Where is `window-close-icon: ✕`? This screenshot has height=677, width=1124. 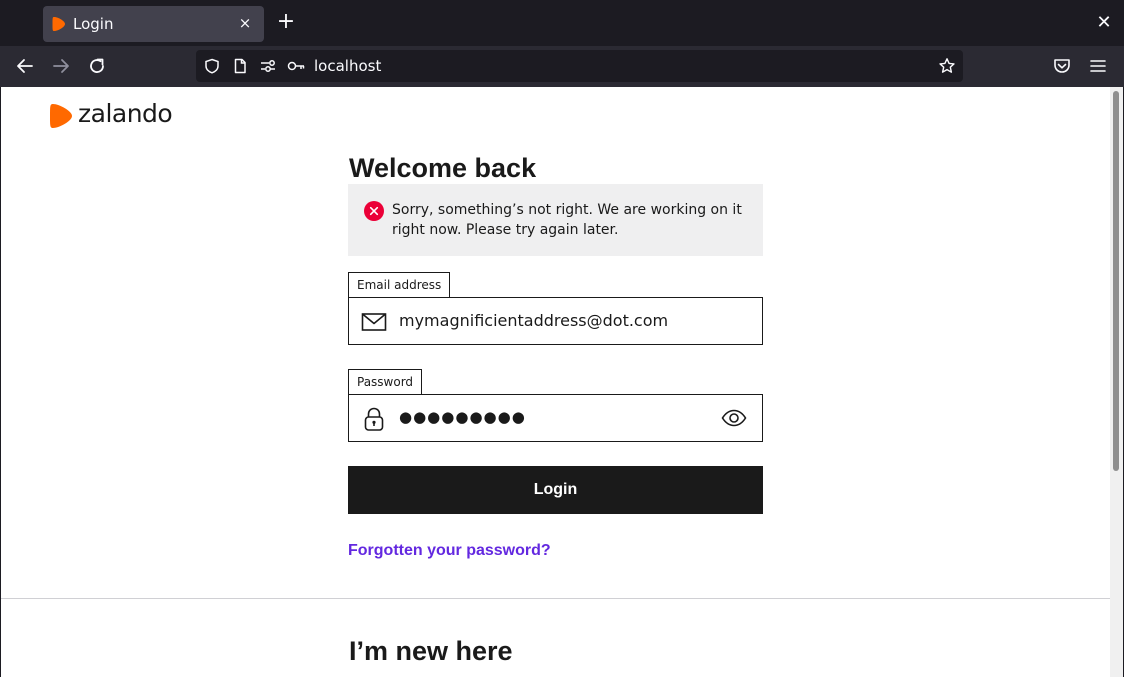 window-close-icon: ✕ is located at coordinates (1104, 23).